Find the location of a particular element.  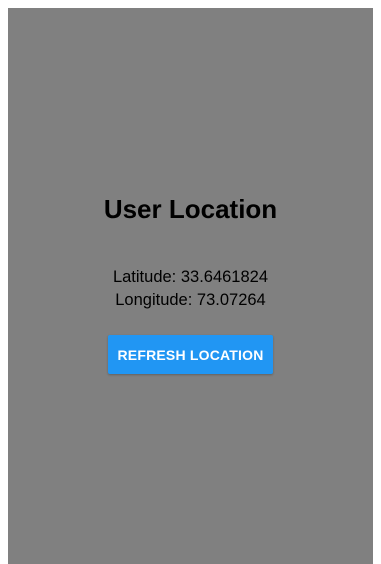

longitude-value: 73.07264 is located at coordinates (231, 300).